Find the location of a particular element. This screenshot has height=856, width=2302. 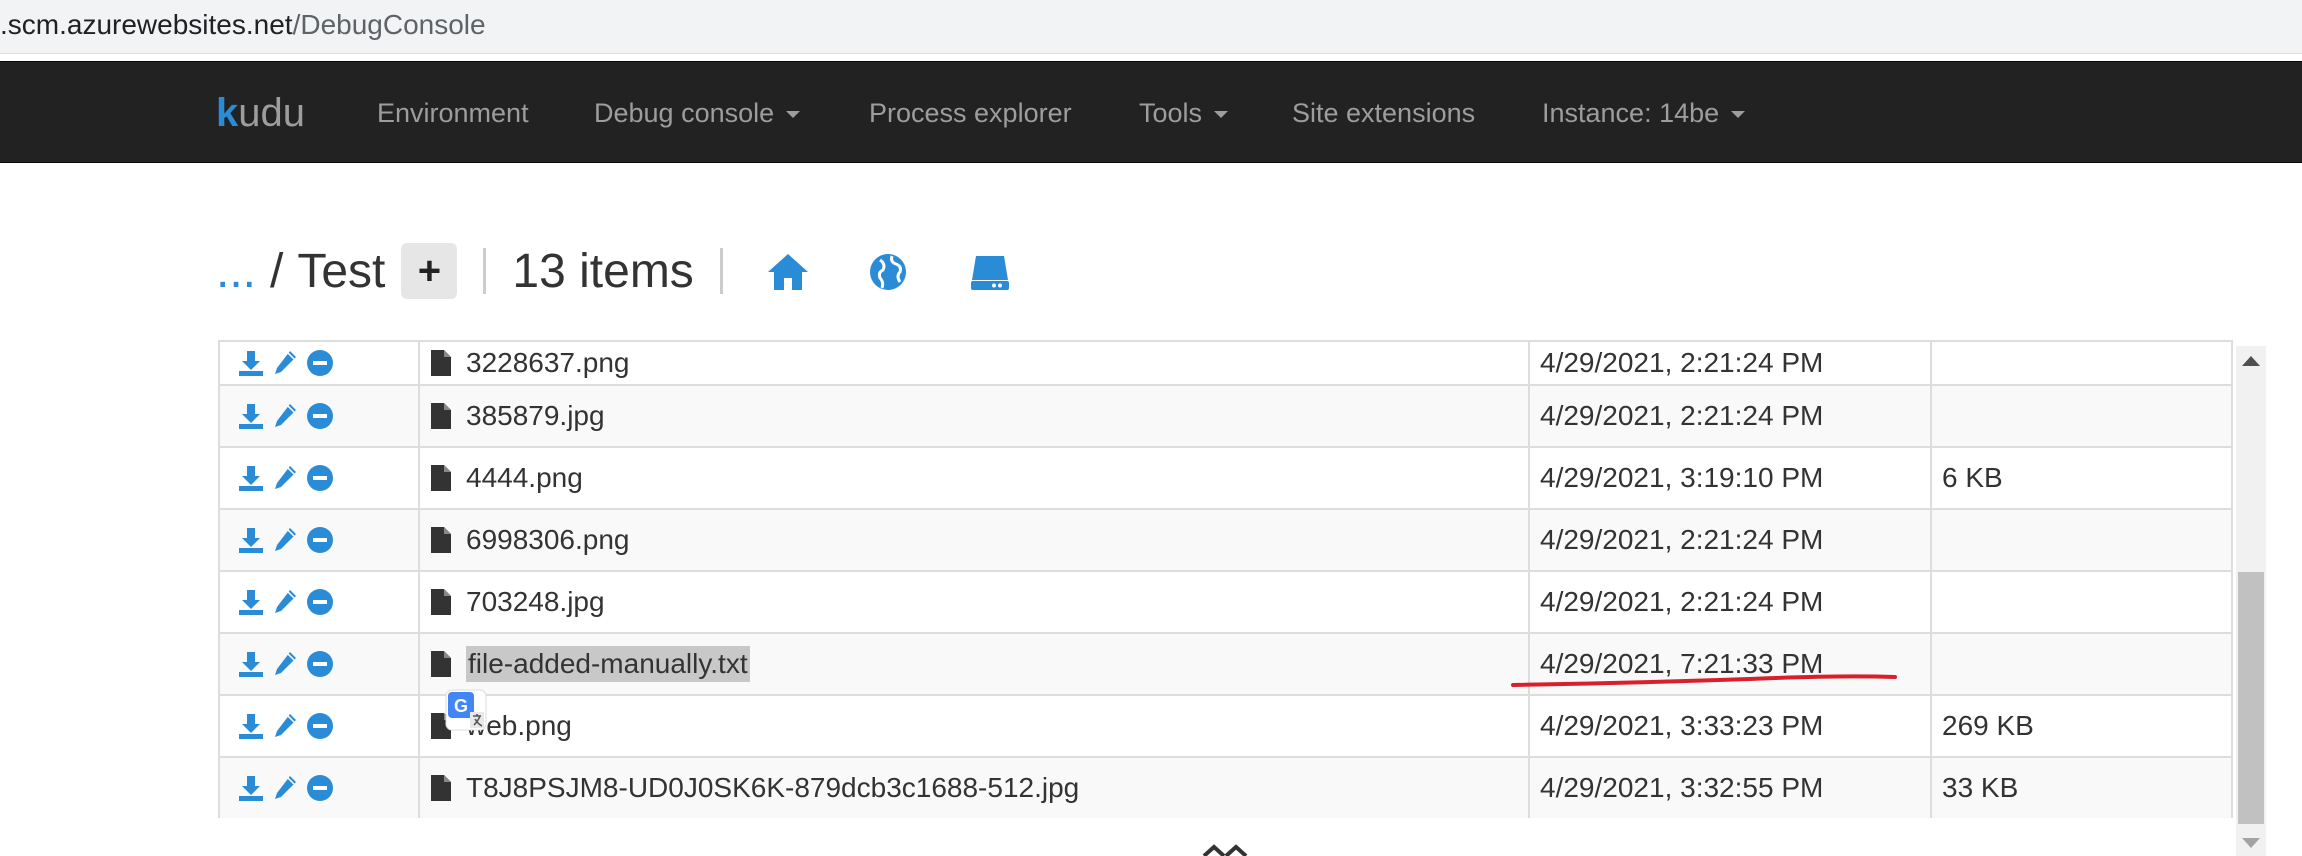

kudu-logo: k udu is located at coordinates (260, 113).